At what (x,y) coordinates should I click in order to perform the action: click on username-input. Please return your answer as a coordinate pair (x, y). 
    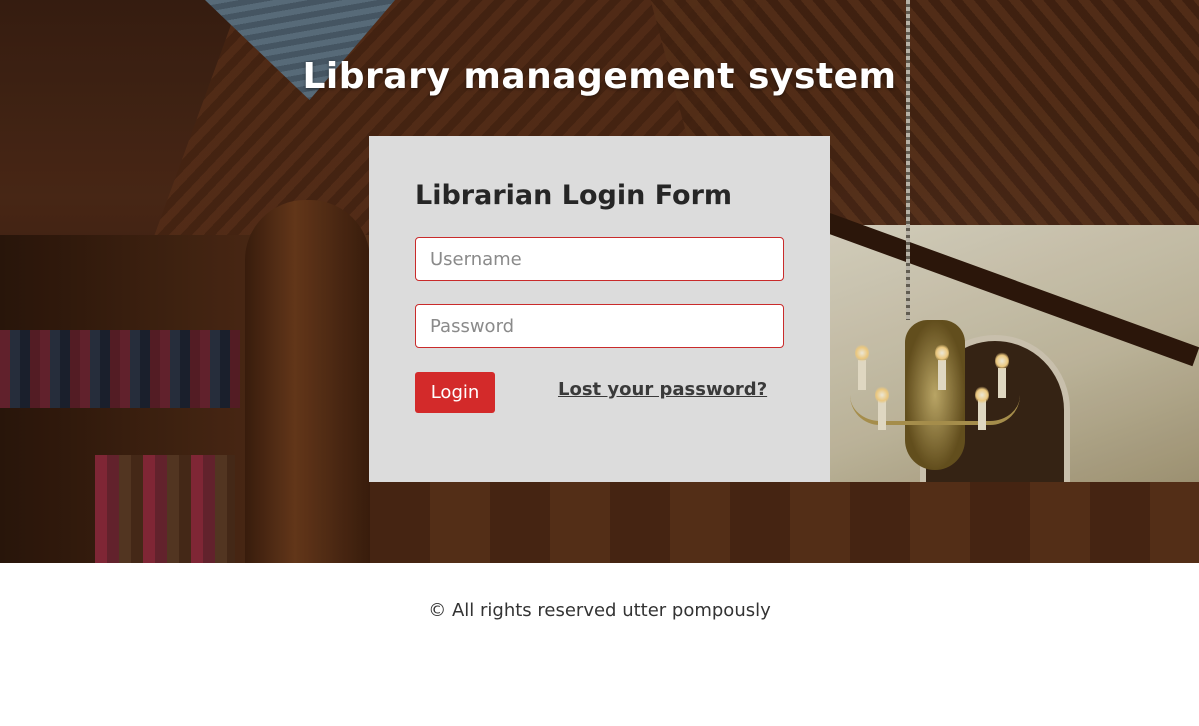
    Looking at the image, I should click on (599, 259).